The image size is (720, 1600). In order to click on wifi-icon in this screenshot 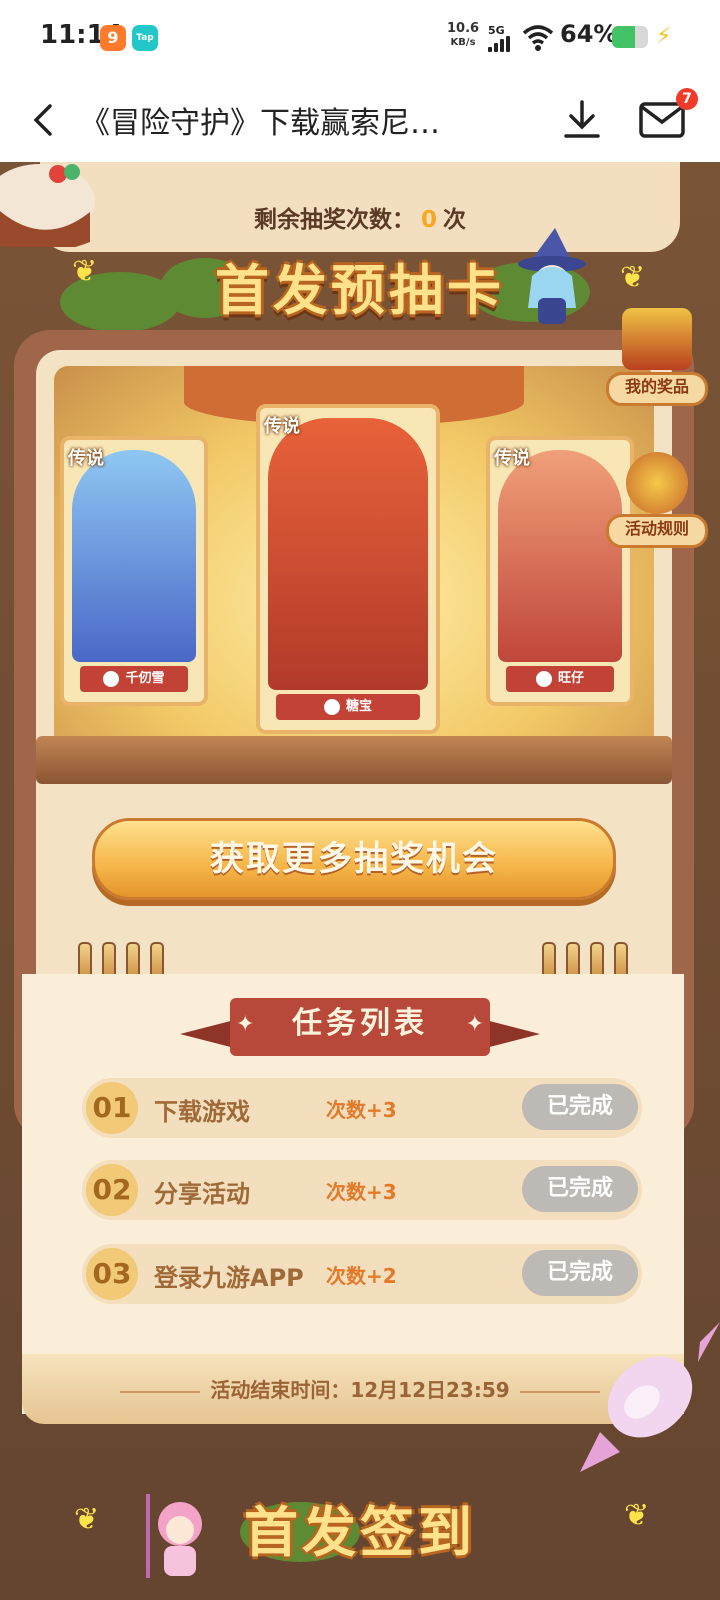, I will do `click(538, 38)`.